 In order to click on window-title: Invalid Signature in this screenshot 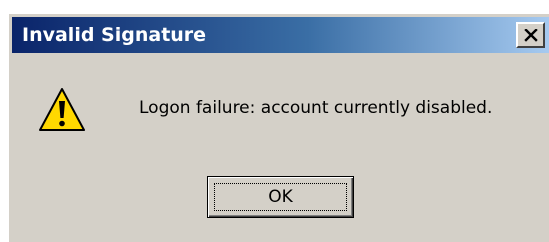, I will do `click(114, 35)`.